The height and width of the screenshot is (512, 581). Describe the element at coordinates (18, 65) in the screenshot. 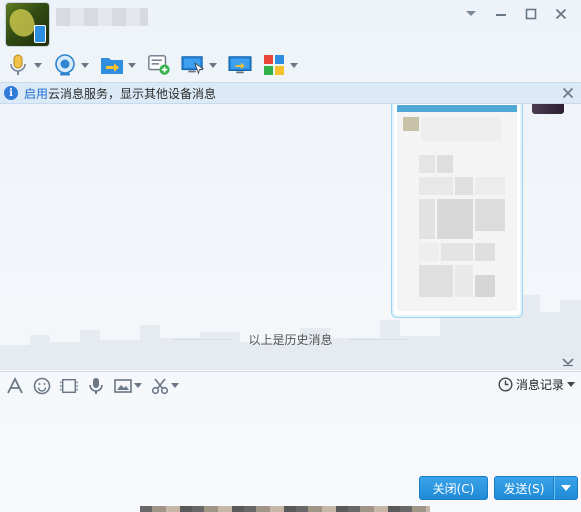

I see `voice-call-icon` at that location.